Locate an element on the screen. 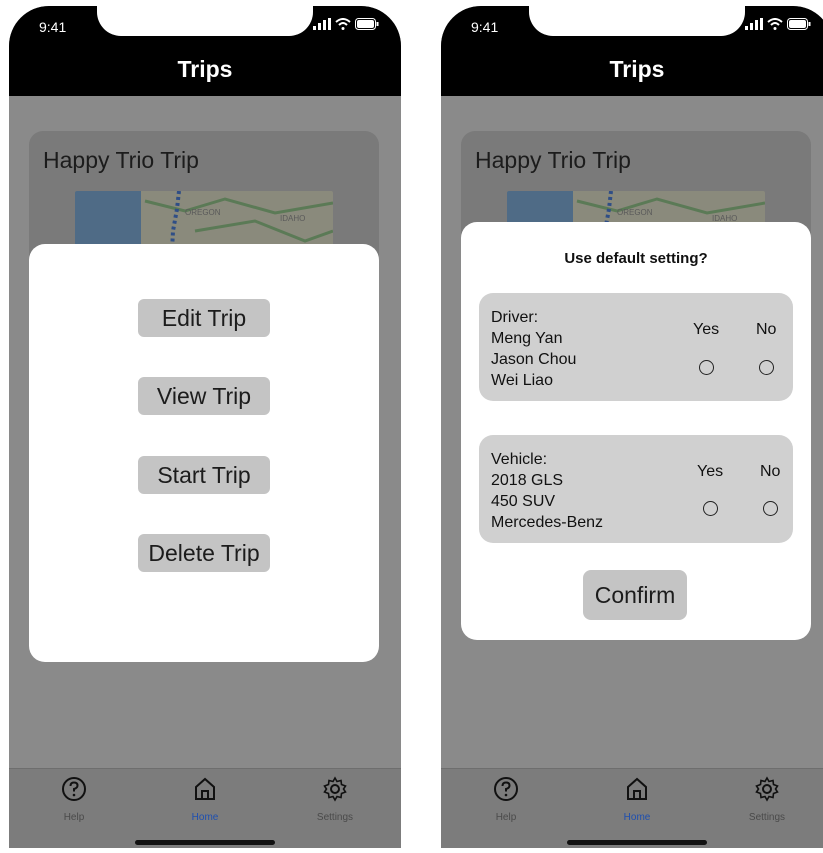 This screenshot has width=823, height=853. driver-no-radio is located at coordinates (766, 367).